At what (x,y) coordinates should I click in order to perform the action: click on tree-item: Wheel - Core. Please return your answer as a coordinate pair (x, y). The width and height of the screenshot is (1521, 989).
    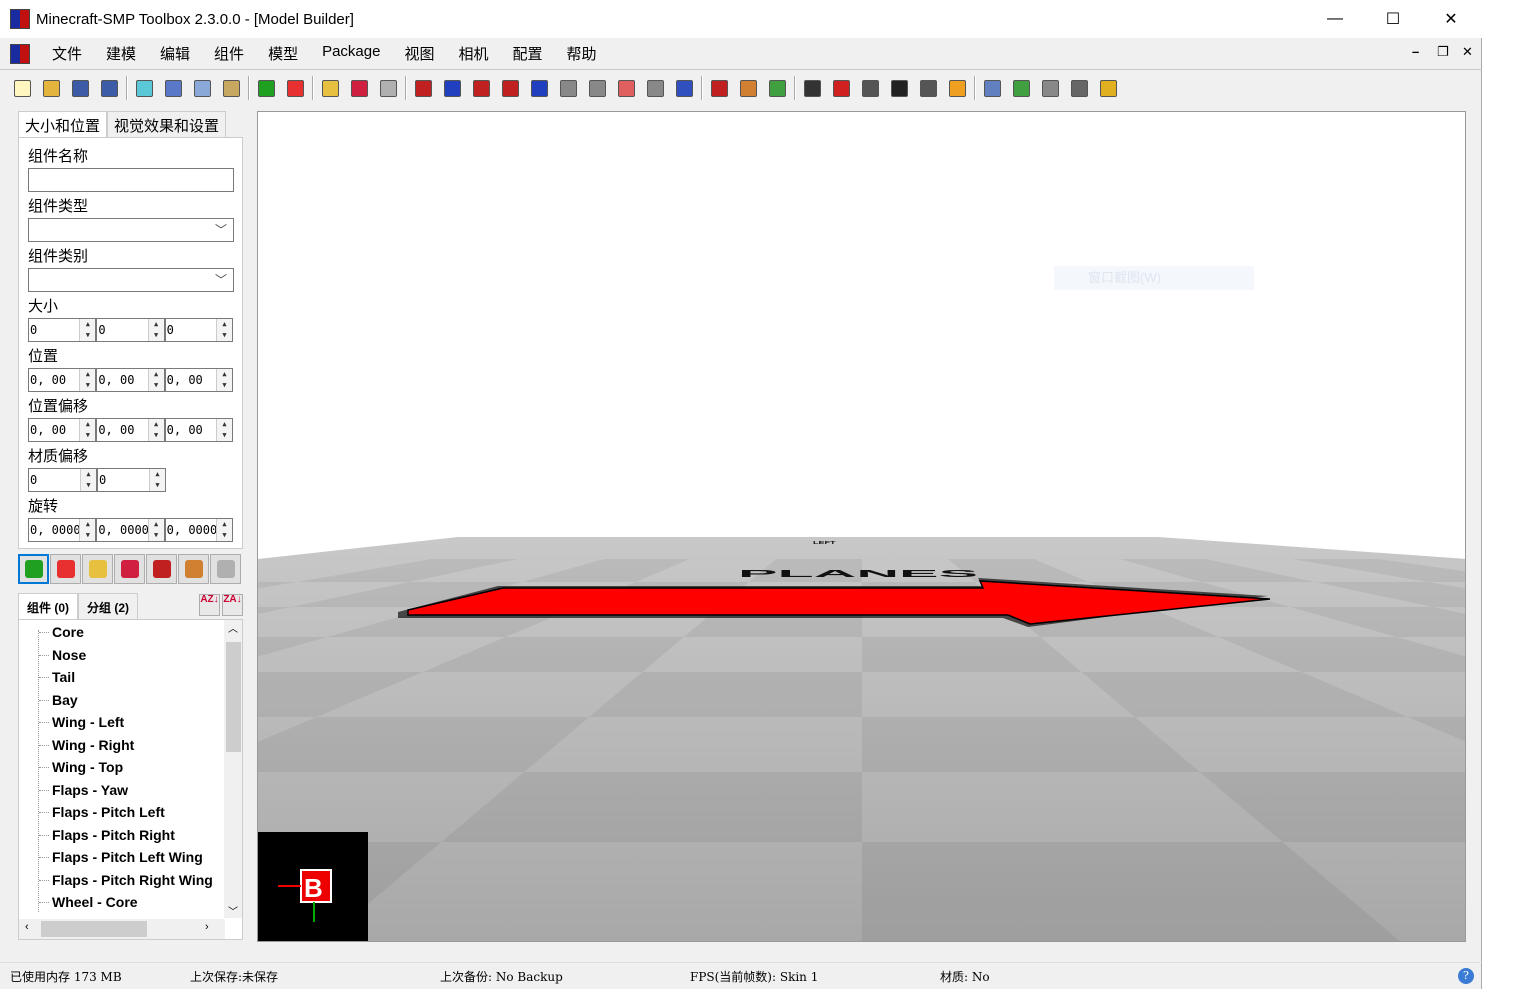
    Looking at the image, I should click on (88, 902).